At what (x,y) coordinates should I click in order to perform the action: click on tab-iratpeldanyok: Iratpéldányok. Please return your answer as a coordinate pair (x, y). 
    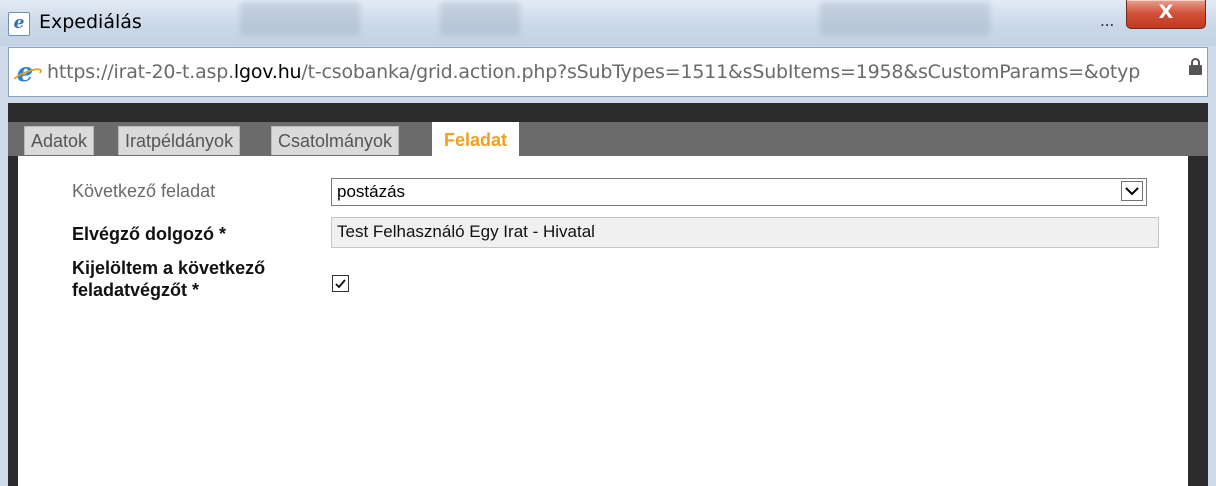
    Looking at the image, I should click on (179, 140).